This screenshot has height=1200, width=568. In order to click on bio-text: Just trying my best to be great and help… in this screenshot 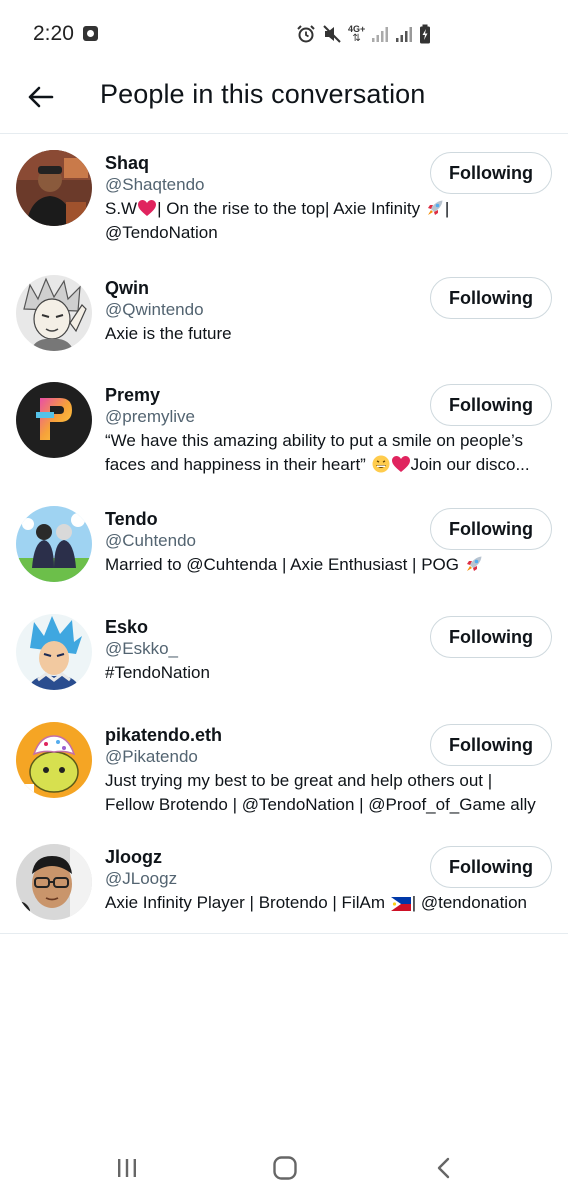, I will do `click(299, 780)`.